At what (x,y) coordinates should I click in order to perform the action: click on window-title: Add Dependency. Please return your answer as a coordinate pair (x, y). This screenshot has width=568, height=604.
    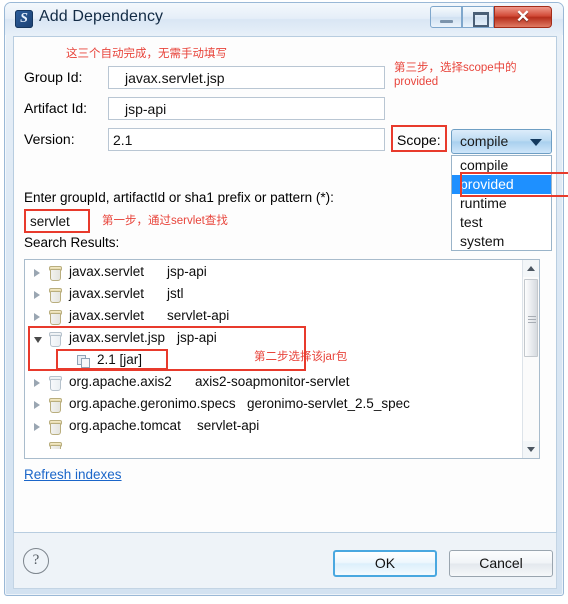
    Looking at the image, I should click on (101, 16).